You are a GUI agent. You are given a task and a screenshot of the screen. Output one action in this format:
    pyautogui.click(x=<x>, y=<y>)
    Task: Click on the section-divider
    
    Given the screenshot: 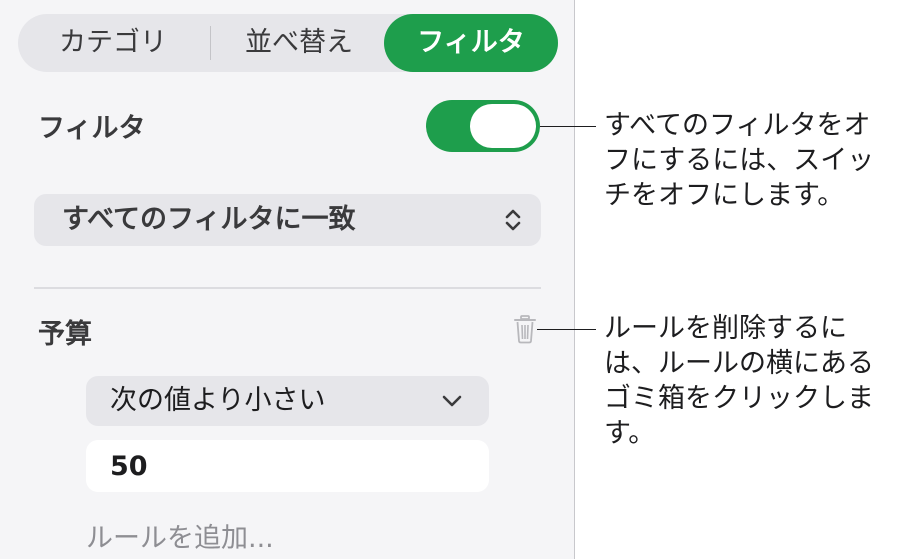 What is the action you would take?
    pyautogui.click(x=287, y=288)
    